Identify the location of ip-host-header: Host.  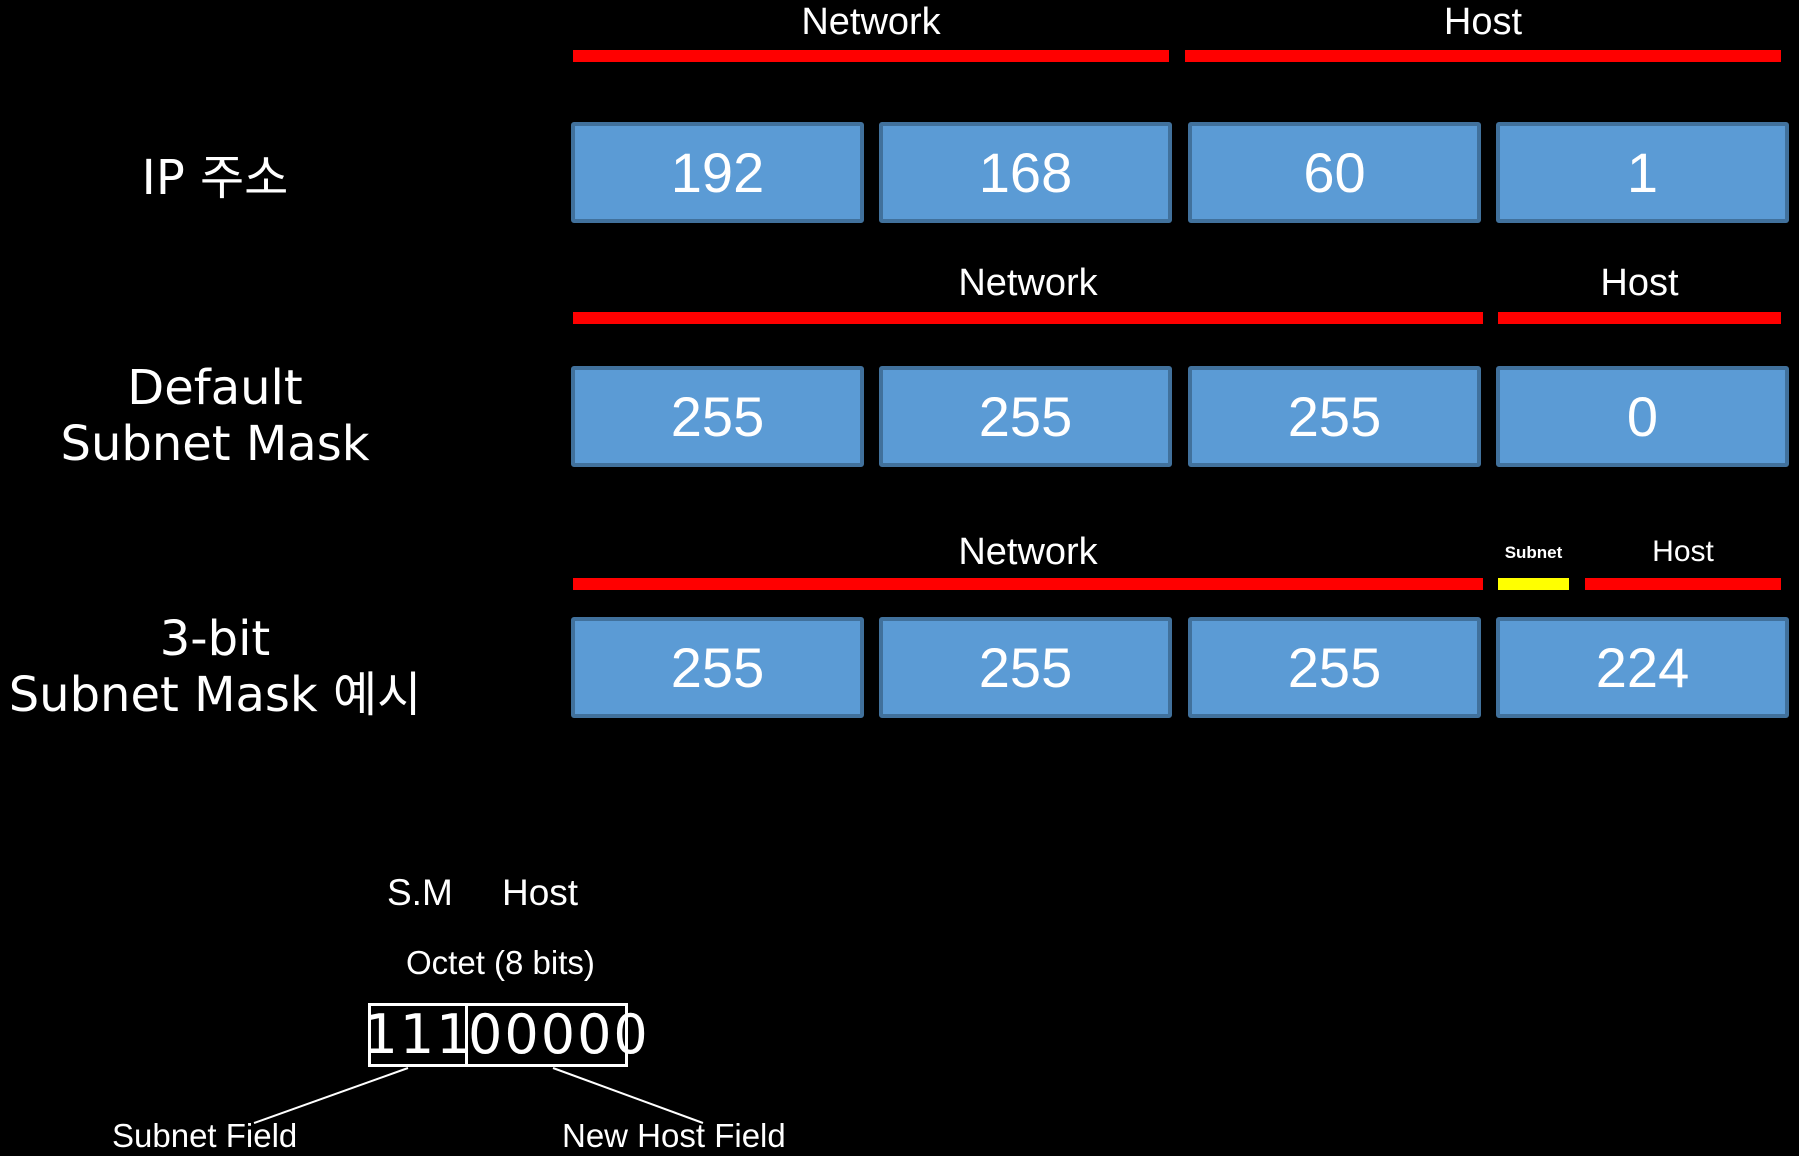
(1483, 22).